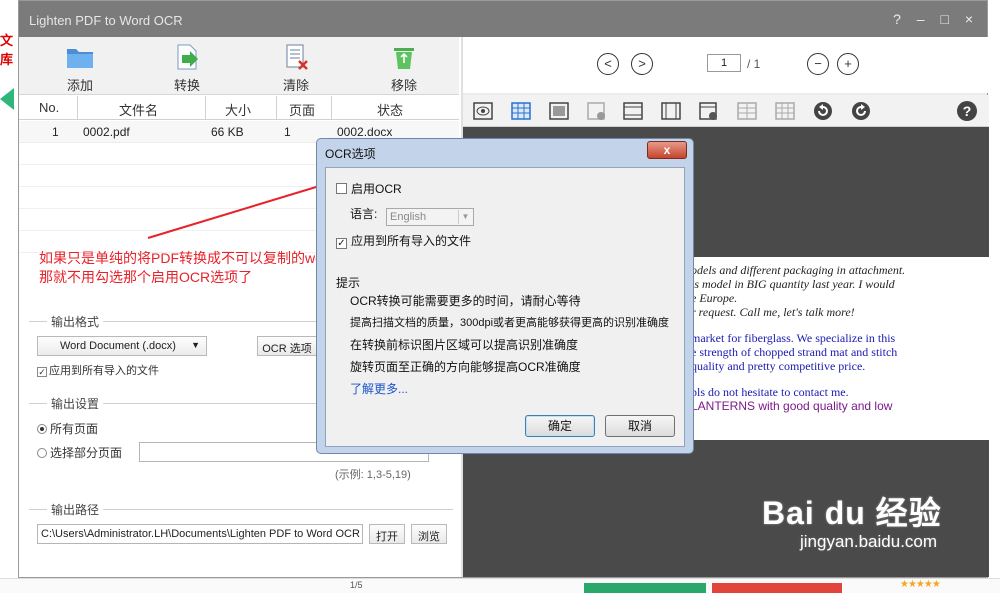 The width and height of the screenshot is (1000, 593). What do you see at coordinates (465, 301) in the screenshot?
I see `tip-item: OCR转换可能需要更多的时间，请耐心等待` at bounding box center [465, 301].